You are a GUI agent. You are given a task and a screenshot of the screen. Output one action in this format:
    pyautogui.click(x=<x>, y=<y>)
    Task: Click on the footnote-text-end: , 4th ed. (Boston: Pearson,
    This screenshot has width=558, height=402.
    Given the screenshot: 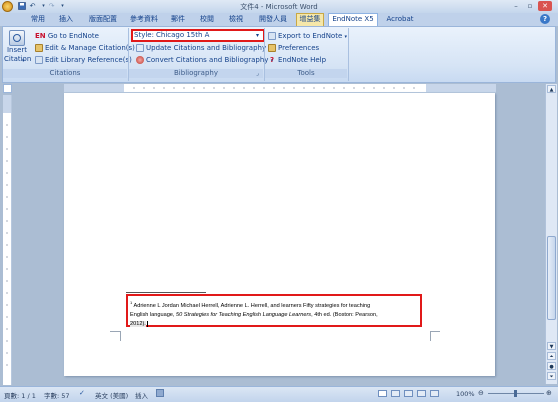 What is the action you would take?
    pyautogui.click(x=344, y=314)
    